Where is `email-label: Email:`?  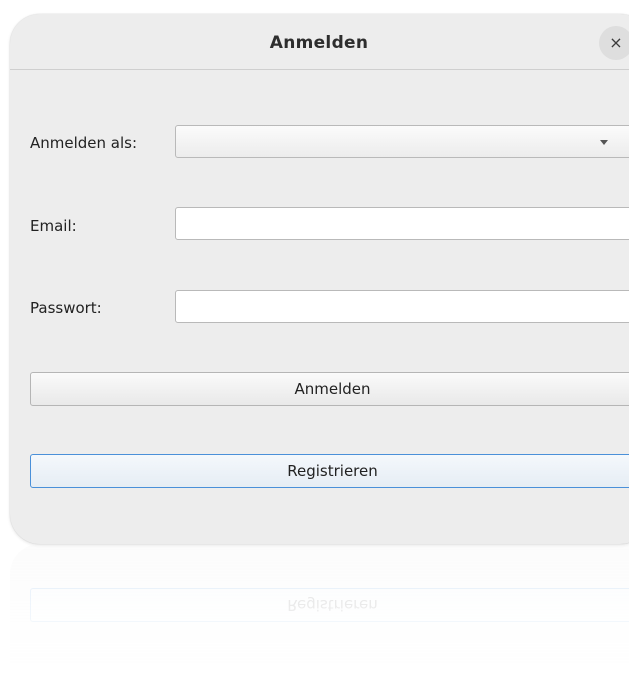 email-label: Email: is located at coordinates (53, 226).